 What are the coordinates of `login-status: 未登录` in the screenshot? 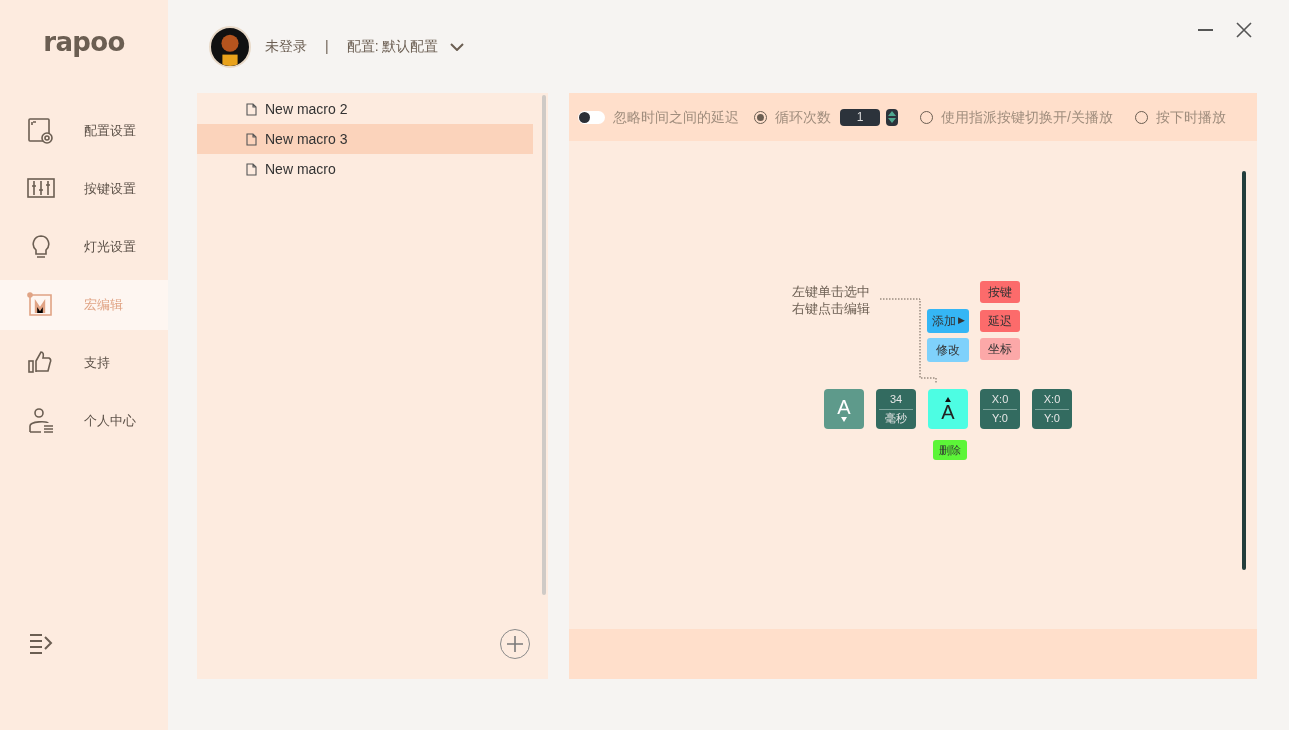 It's located at (286, 46).